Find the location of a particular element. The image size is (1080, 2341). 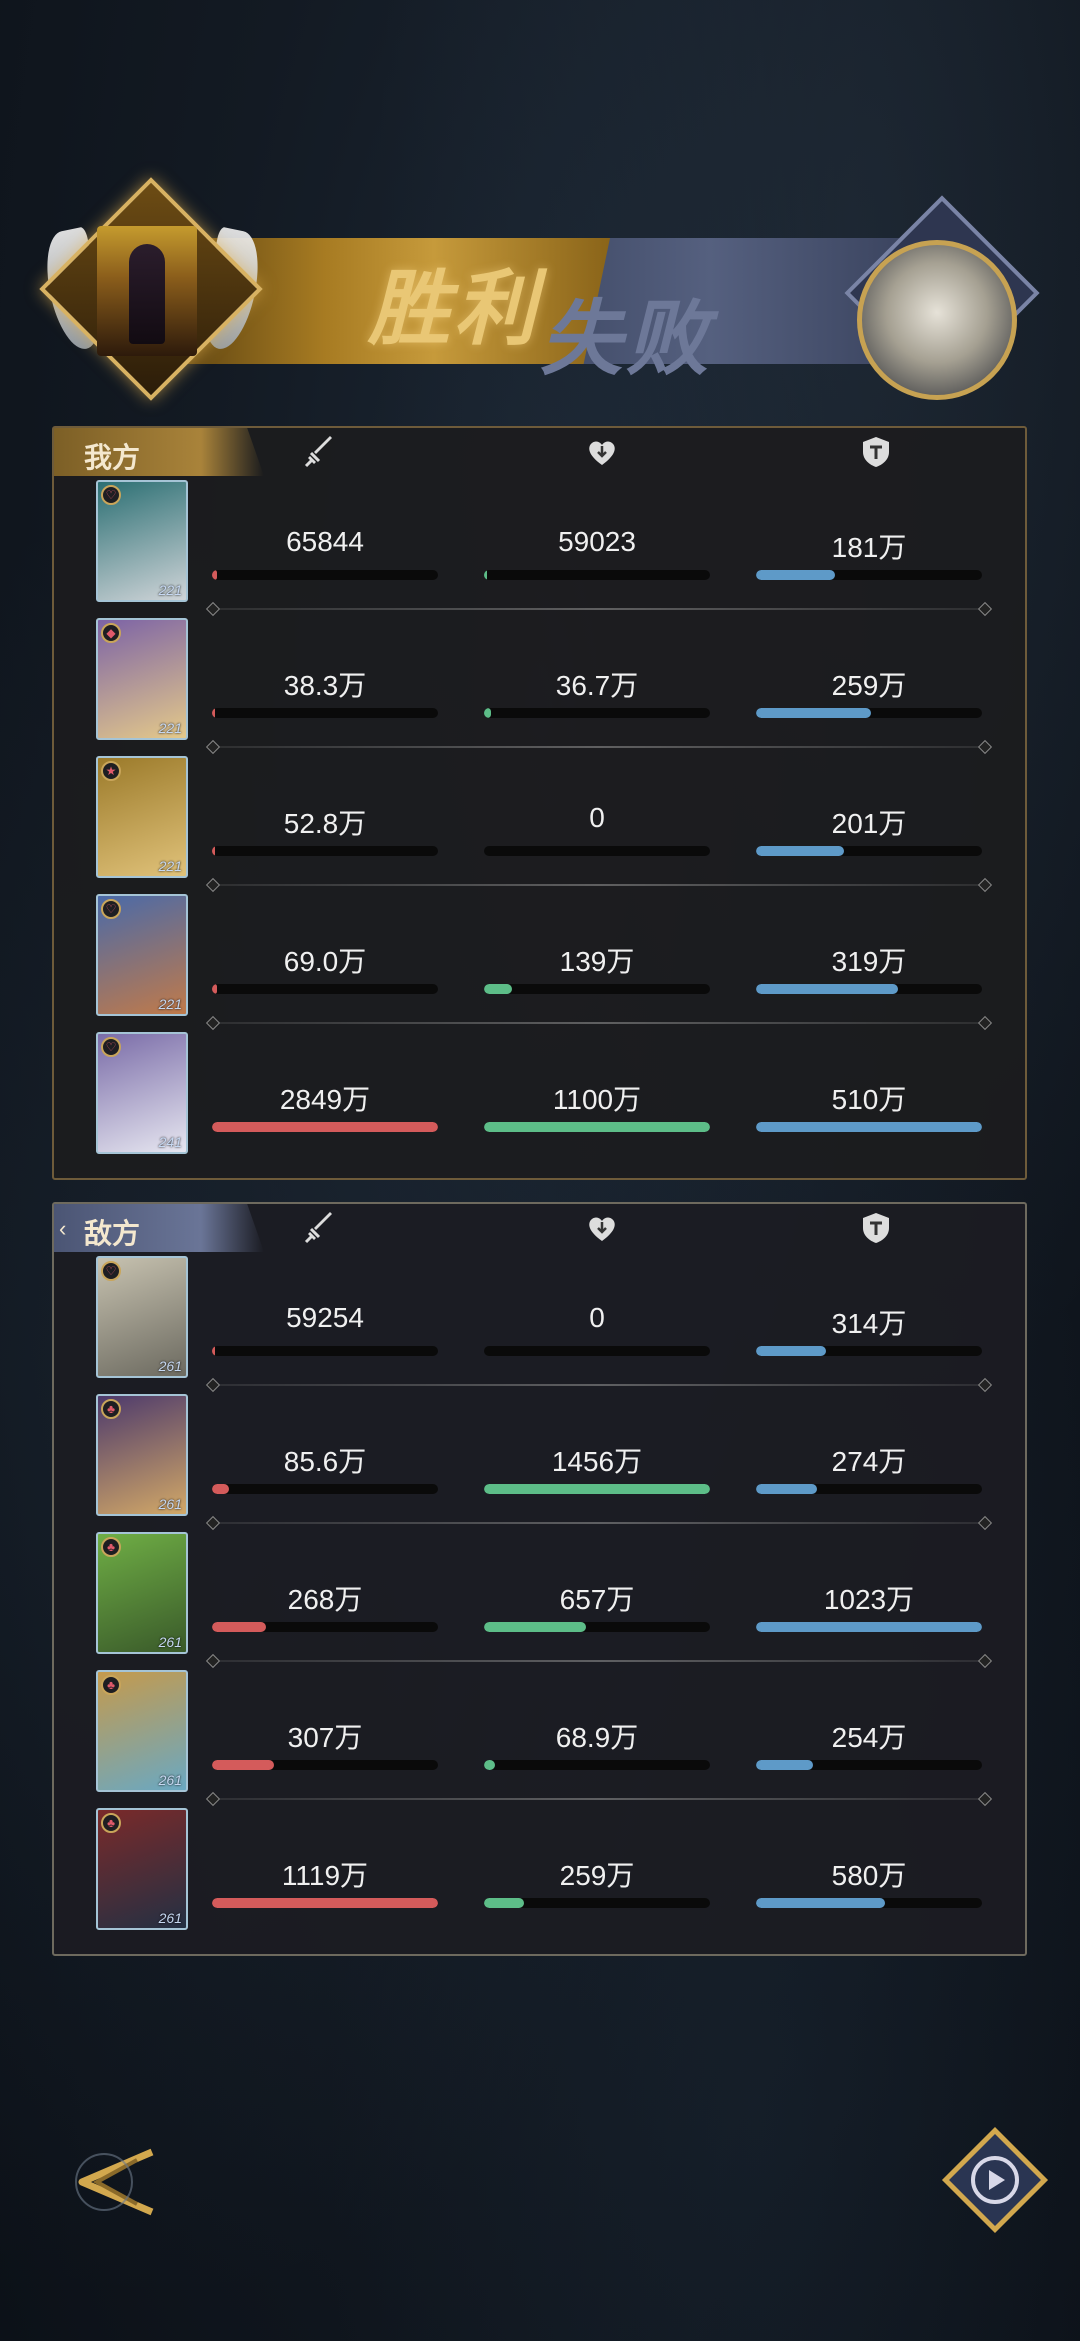

damage-value: 1119万 is located at coordinates (325, 1875).